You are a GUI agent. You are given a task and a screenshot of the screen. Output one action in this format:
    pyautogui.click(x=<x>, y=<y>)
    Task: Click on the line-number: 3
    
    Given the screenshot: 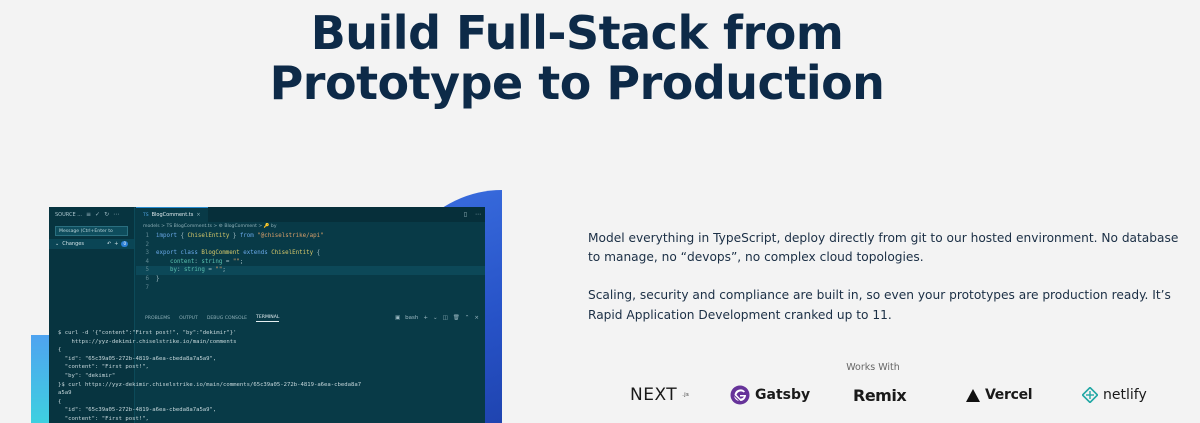 What is the action you would take?
    pyautogui.click(x=147, y=253)
    